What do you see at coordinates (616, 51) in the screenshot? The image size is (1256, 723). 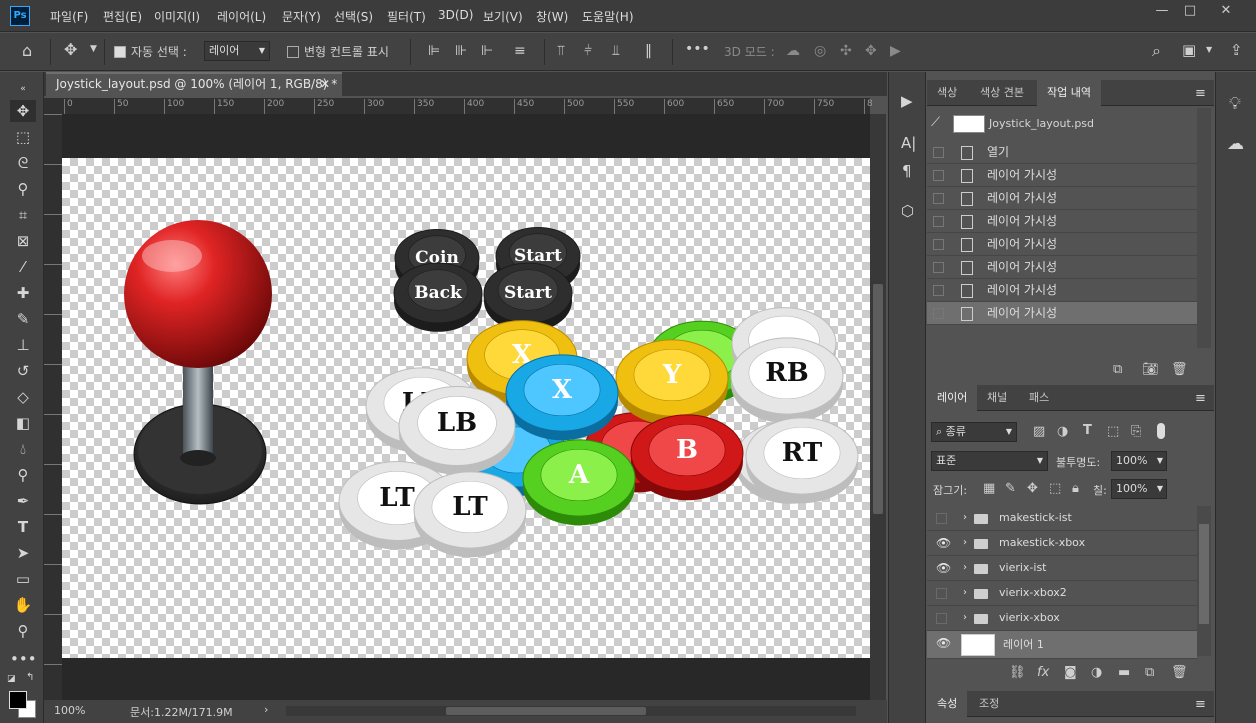 I see `align-bottom-icon: ⫫` at bounding box center [616, 51].